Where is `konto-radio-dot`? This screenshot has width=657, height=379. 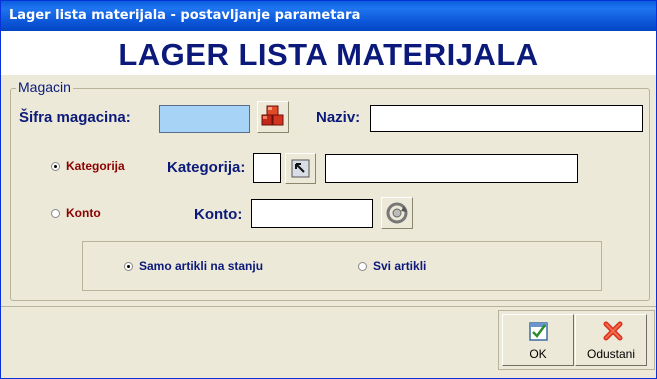
konto-radio-dot is located at coordinates (55, 213).